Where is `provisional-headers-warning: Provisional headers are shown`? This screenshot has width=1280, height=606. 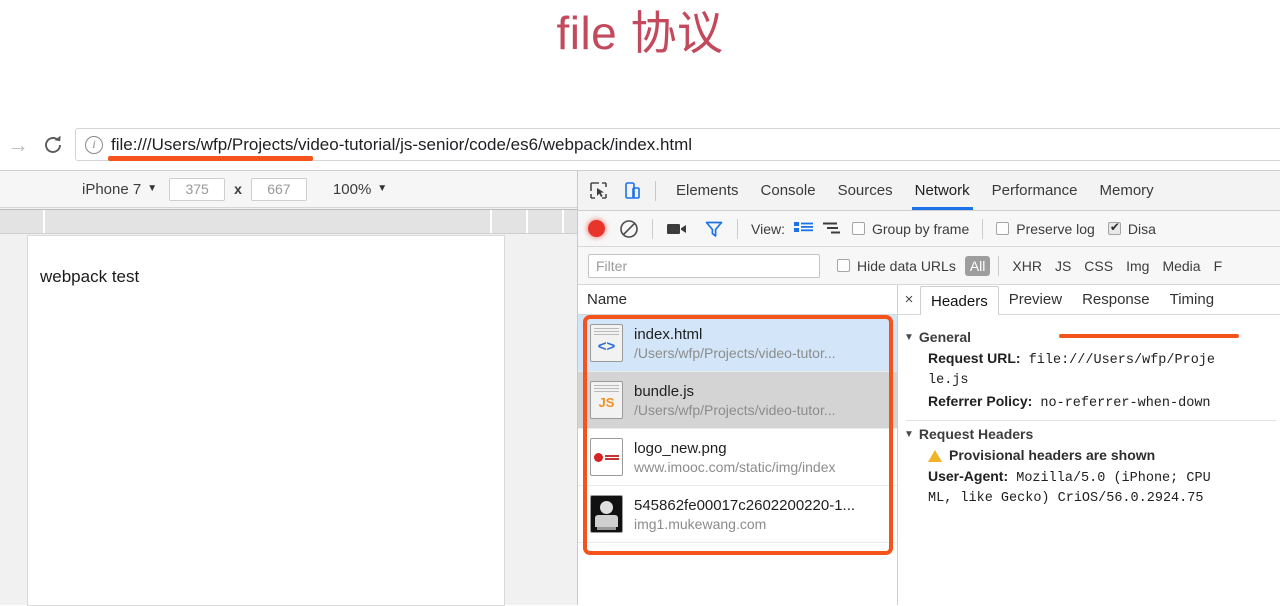 provisional-headers-warning: Provisional headers are shown is located at coordinates (1104, 455).